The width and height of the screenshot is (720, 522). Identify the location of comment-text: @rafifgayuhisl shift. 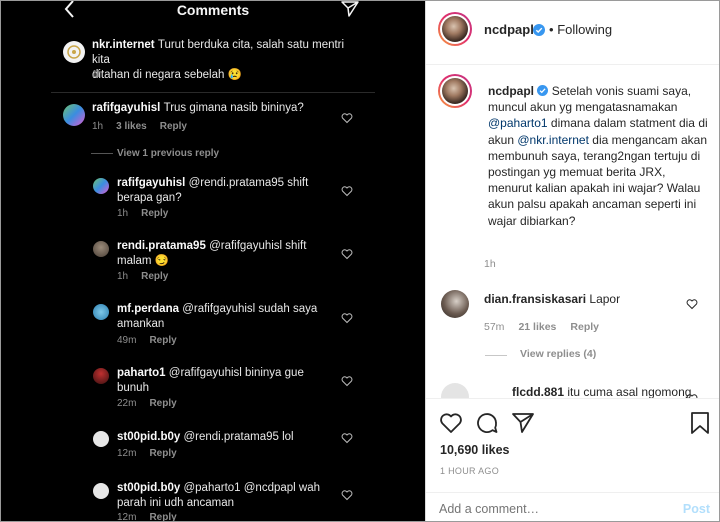
(258, 246).